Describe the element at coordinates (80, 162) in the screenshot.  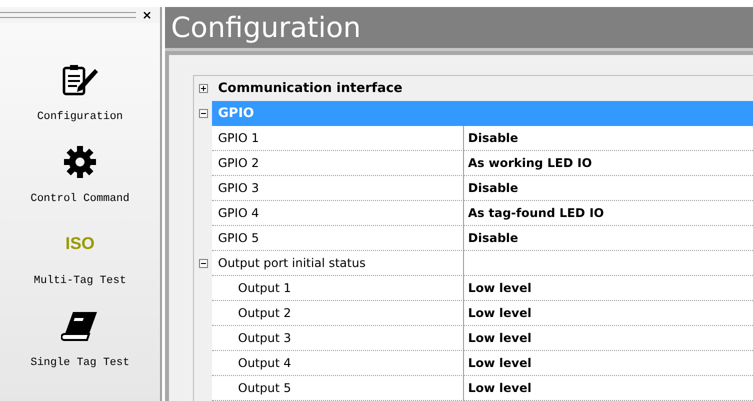
I see `gear-icon` at that location.